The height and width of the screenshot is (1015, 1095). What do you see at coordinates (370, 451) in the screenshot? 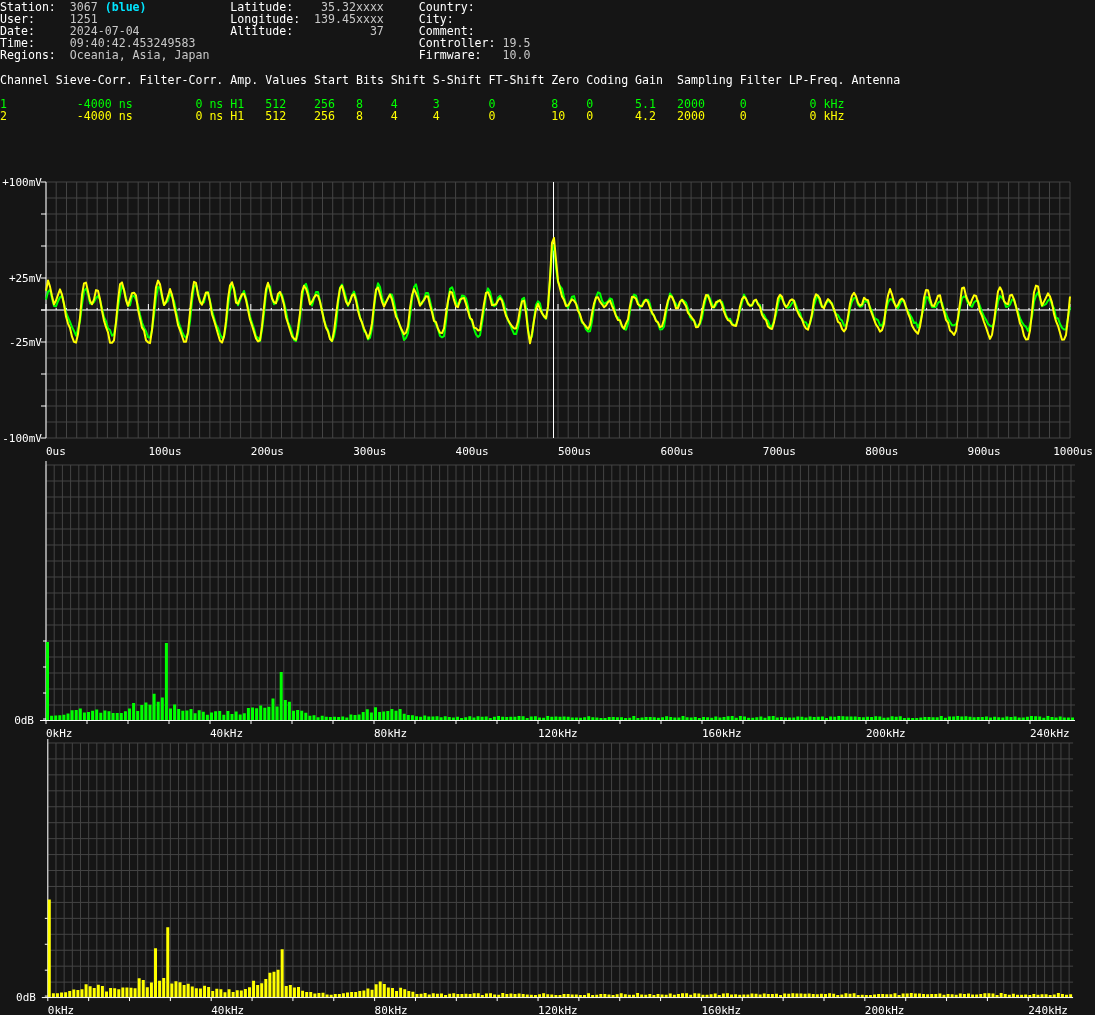
I see `axis-label: 300us` at bounding box center [370, 451].